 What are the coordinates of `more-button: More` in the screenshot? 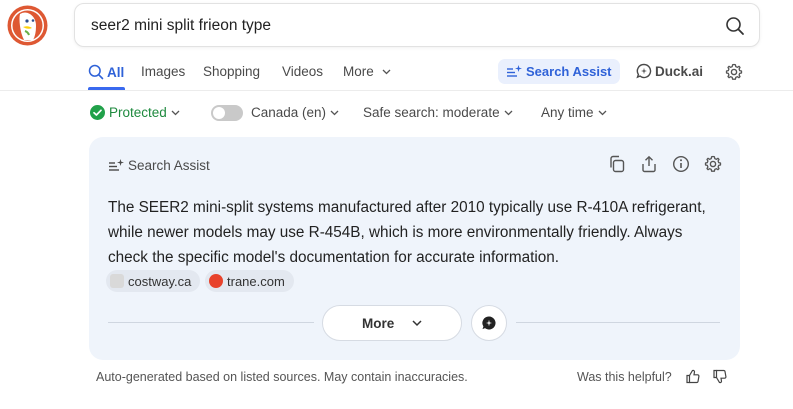 It's located at (392, 323).